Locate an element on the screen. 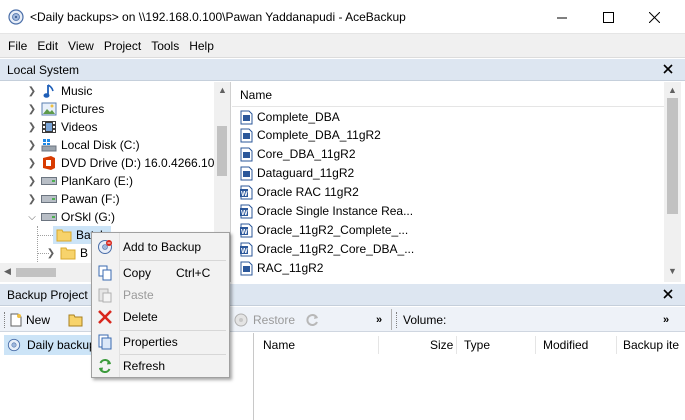 The image size is (685, 420). new-label: New is located at coordinates (38, 320).